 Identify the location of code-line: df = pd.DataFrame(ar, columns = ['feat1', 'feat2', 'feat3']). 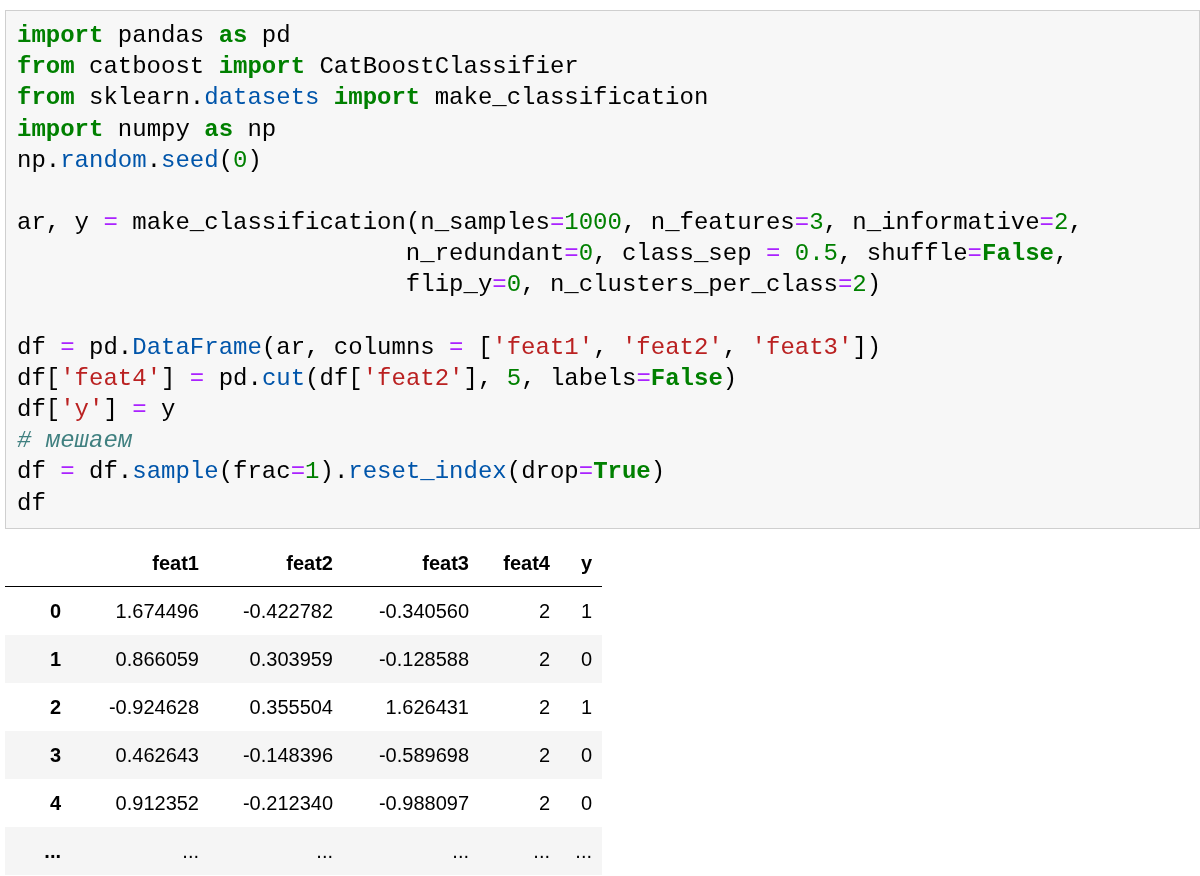
(449, 347).